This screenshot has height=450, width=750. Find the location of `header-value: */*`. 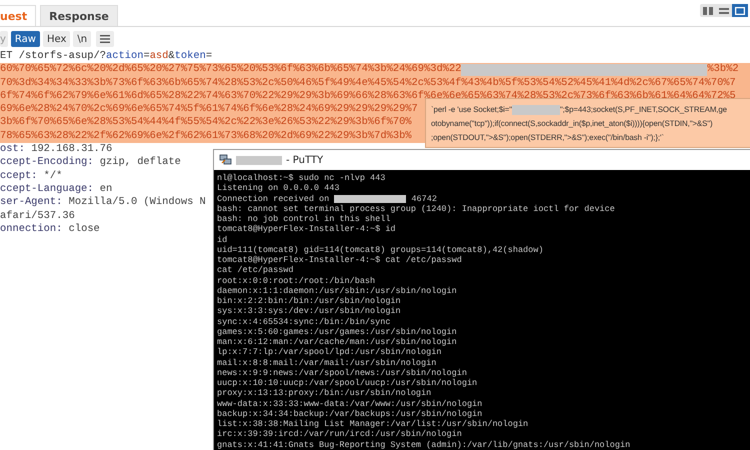

header-value: */* is located at coordinates (53, 176).